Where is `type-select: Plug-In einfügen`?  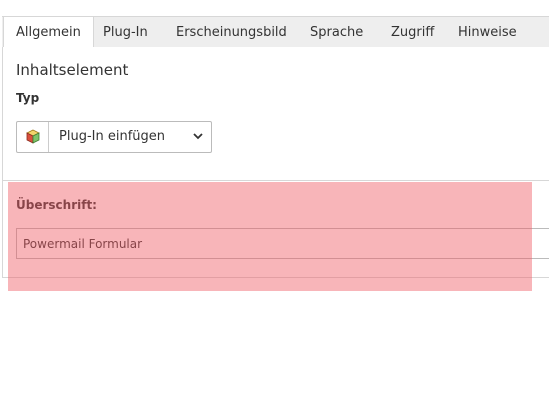
type-select: Plug-In einfügen is located at coordinates (114, 137).